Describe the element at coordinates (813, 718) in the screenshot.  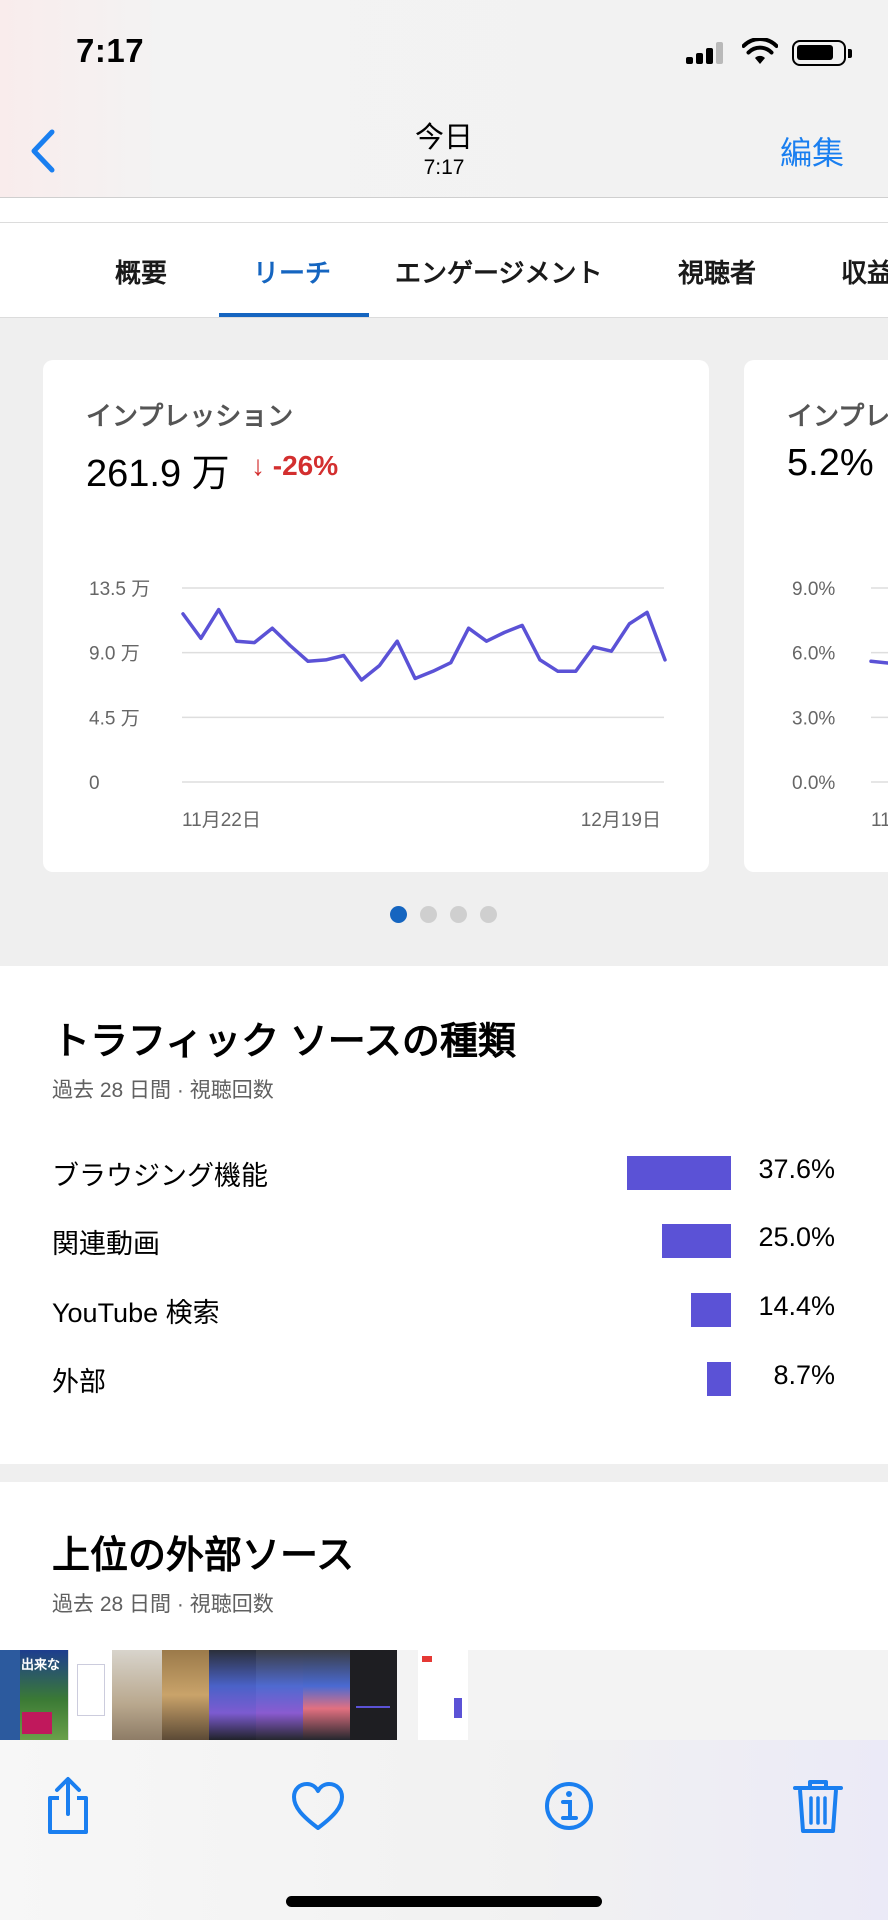
I see `y-tick-label: 3.0%` at that location.